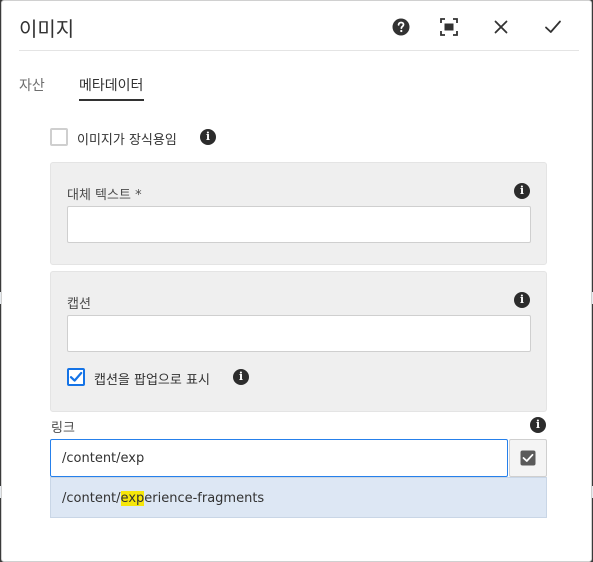 This screenshot has height=562, width=593. I want to click on caption-info-icon: i, so click(522, 300).